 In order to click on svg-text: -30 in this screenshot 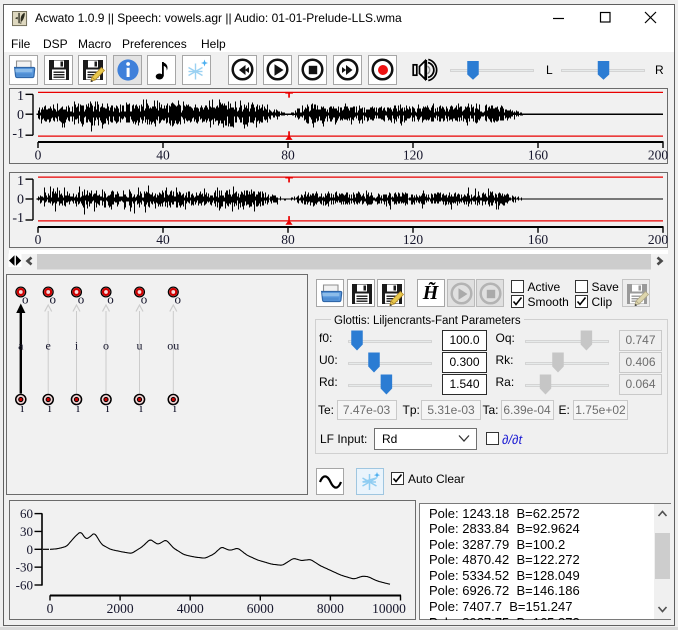, I will do `click(24, 567)`.